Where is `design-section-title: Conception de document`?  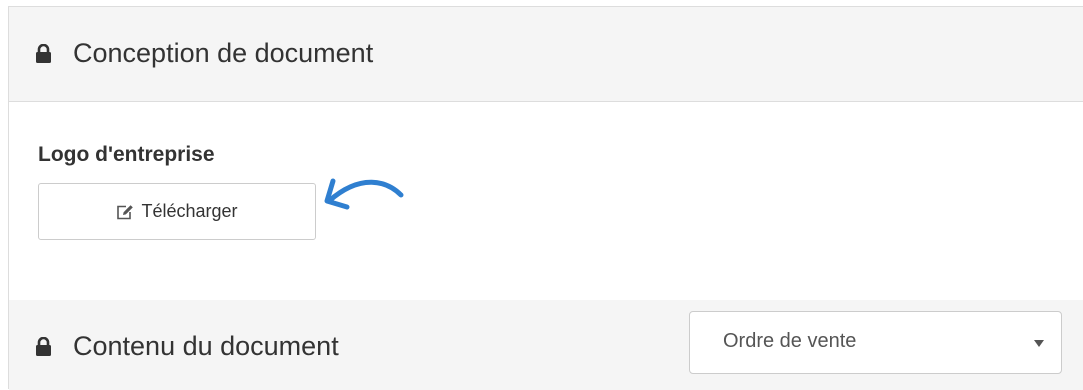
design-section-title: Conception de document is located at coordinates (223, 53).